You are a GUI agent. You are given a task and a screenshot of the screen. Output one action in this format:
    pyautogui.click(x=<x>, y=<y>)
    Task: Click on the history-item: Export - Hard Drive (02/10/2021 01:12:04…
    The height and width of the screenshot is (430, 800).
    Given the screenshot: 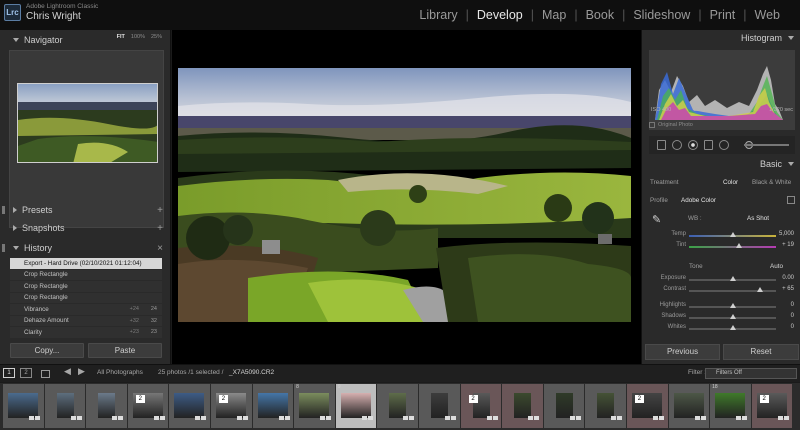 What is the action you would take?
    pyautogui.click(x=86, y=264)
    